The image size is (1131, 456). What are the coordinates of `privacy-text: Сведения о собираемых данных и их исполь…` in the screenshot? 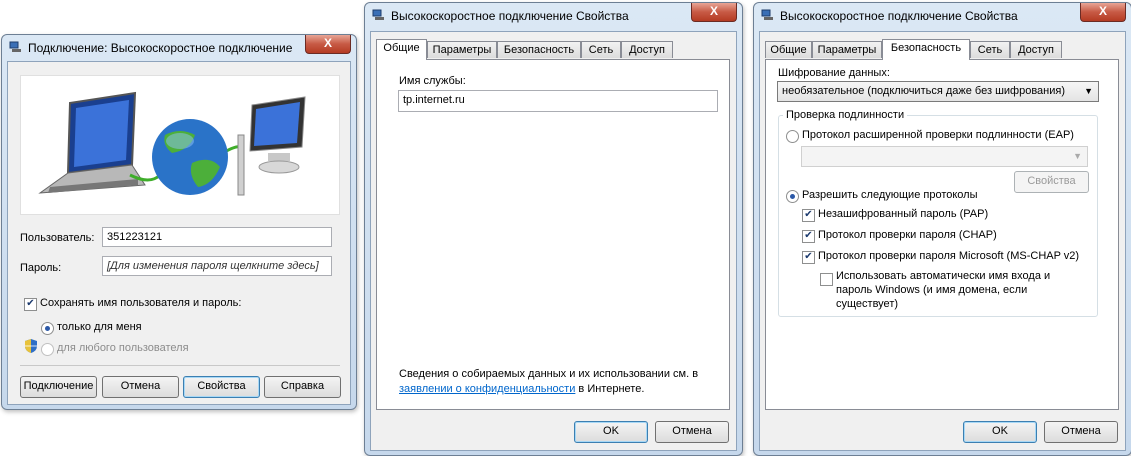 It's located at (549, 374).